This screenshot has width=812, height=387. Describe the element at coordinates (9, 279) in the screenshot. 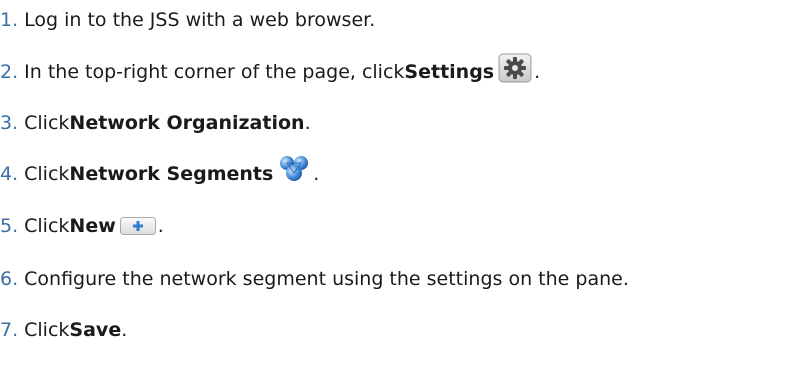

I see `step-number: 6.` at that location.